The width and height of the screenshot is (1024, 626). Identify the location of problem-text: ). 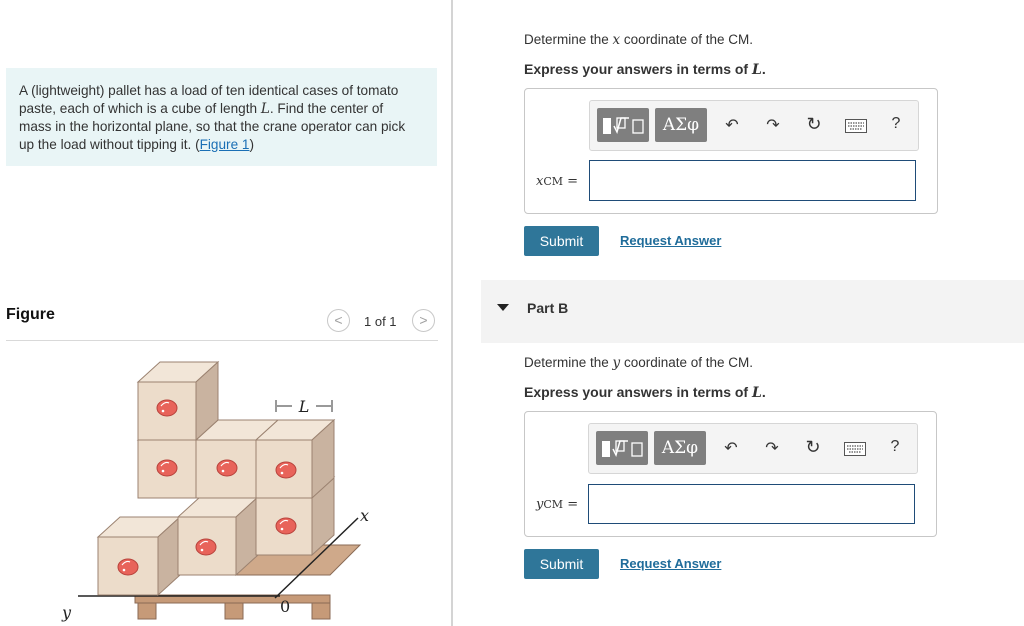
(252, 144).